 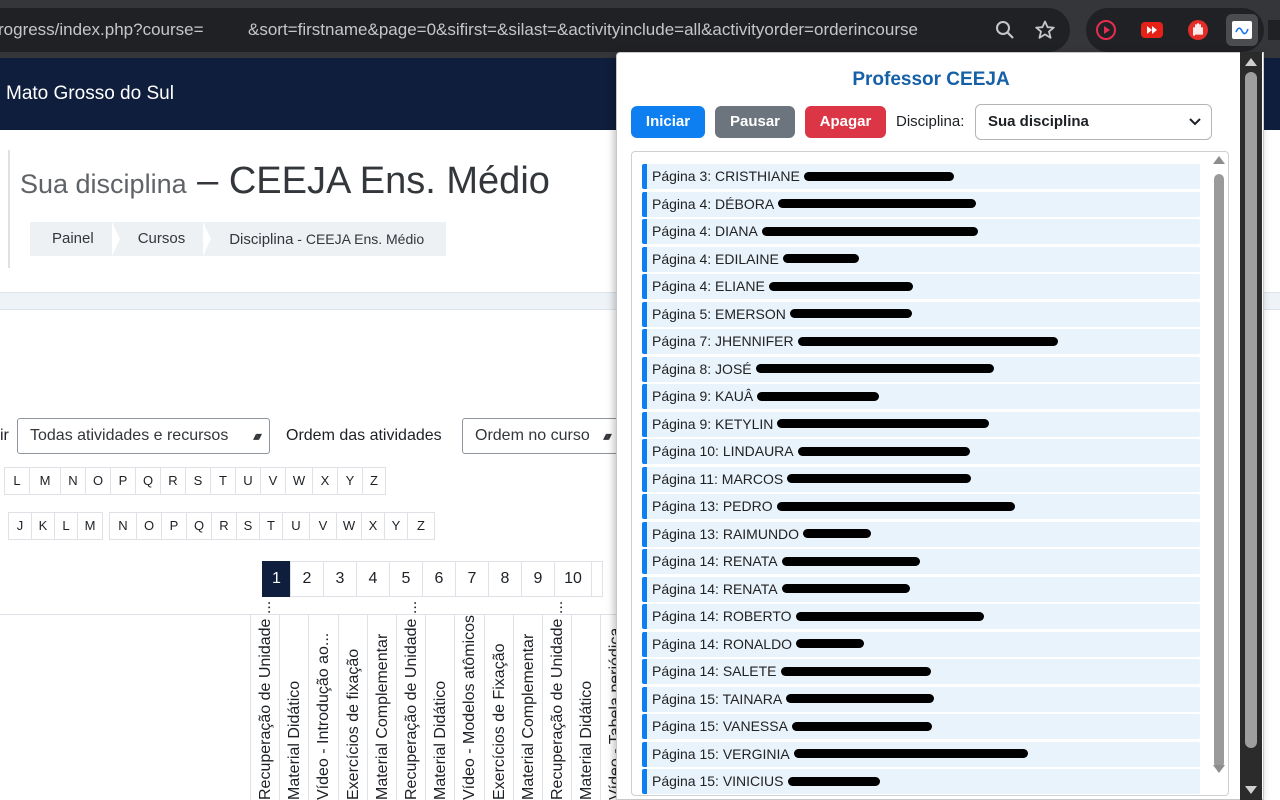 What do you see at coordinates (43, 526) in the screenshot?
I see `initial-letter: K` at bounding box center [43, 526].